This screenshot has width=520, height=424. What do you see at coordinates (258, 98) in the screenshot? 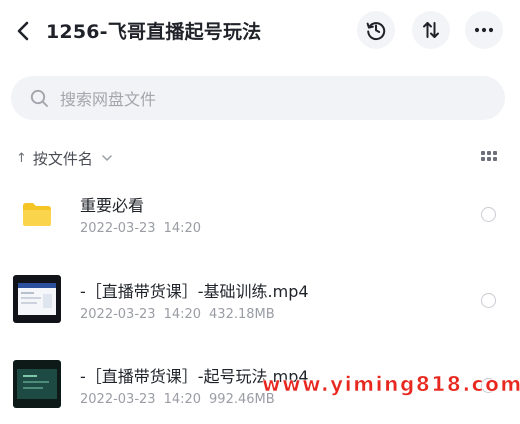
I see `search-input: 搜索网盘文件` at bounding box center [258, 98].